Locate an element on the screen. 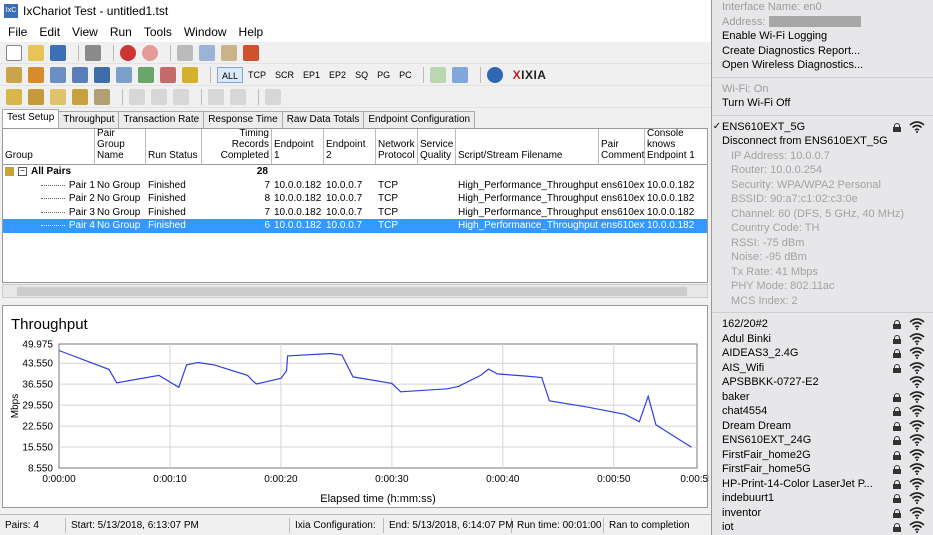 The height and width of the screenshot is (535, 933). wifi-network-item: APSBBKK-0727-E2 is located at coordinates (822, 382).